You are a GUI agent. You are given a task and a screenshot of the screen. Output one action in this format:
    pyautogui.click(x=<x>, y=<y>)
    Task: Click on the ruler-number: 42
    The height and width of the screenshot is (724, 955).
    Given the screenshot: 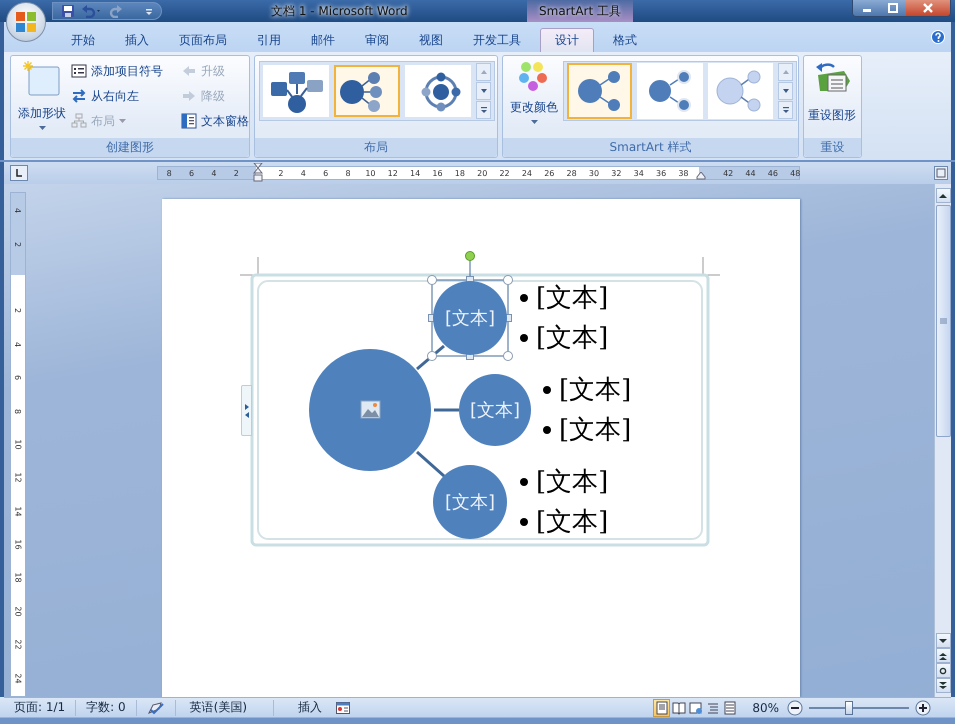 What is the action you would take?
    pyautogui.click(x=728, y=173)
    